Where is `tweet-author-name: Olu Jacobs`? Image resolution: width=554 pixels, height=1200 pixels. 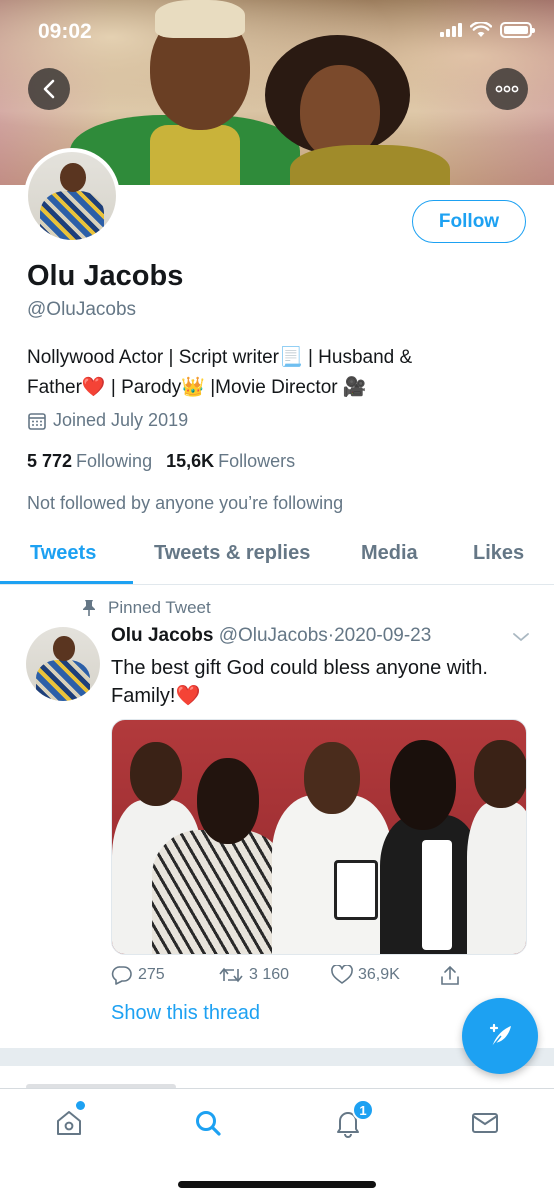 tweet-author-name: Olu Jacobs is located at coordinates (162, 635).